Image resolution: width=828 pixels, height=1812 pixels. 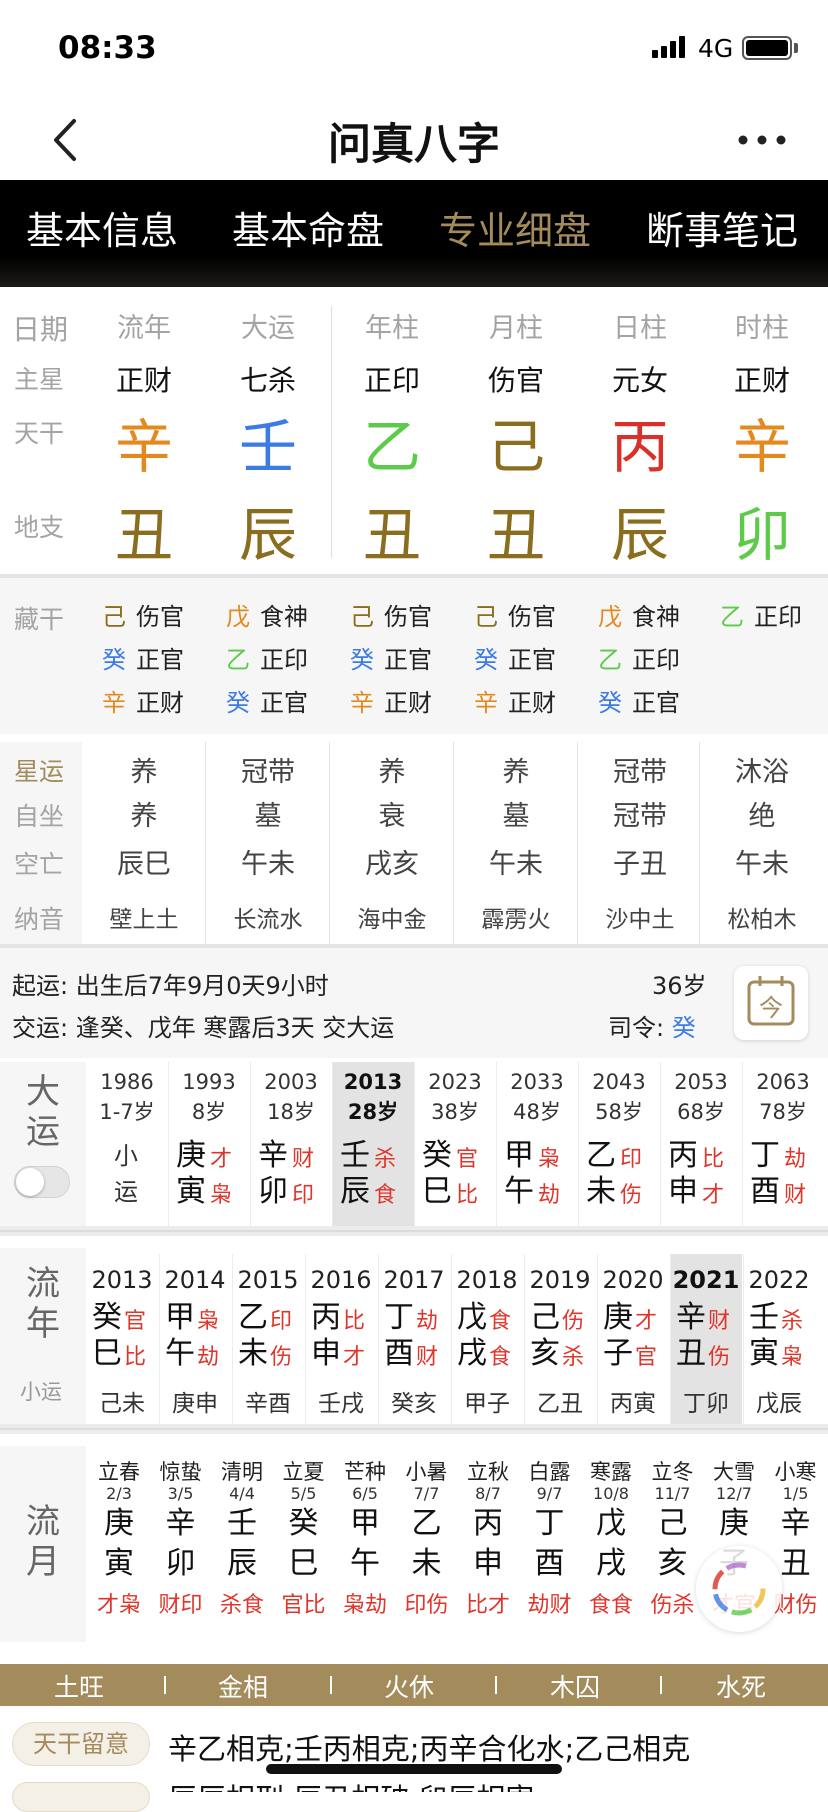 I want to click on jieqi-date: 1/5, so click(x=795, y=1493).